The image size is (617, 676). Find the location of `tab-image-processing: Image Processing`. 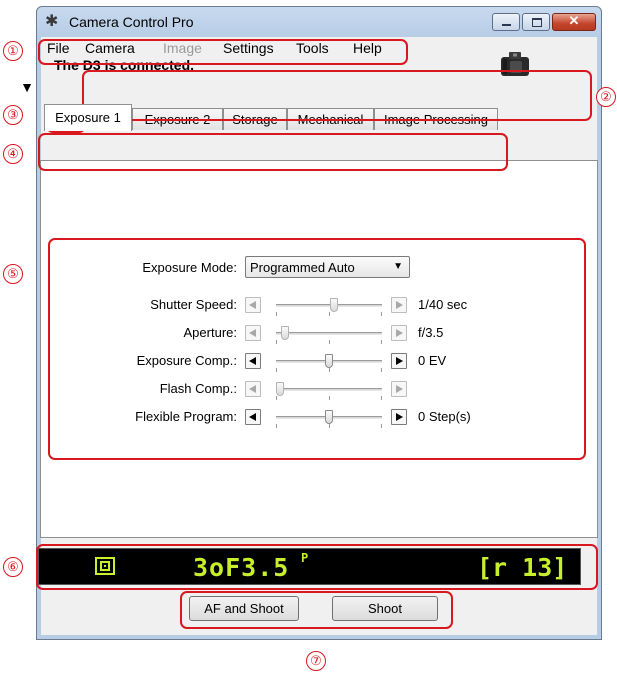

tab-image-processing: Image Processing is located at coordinates (436, 119).